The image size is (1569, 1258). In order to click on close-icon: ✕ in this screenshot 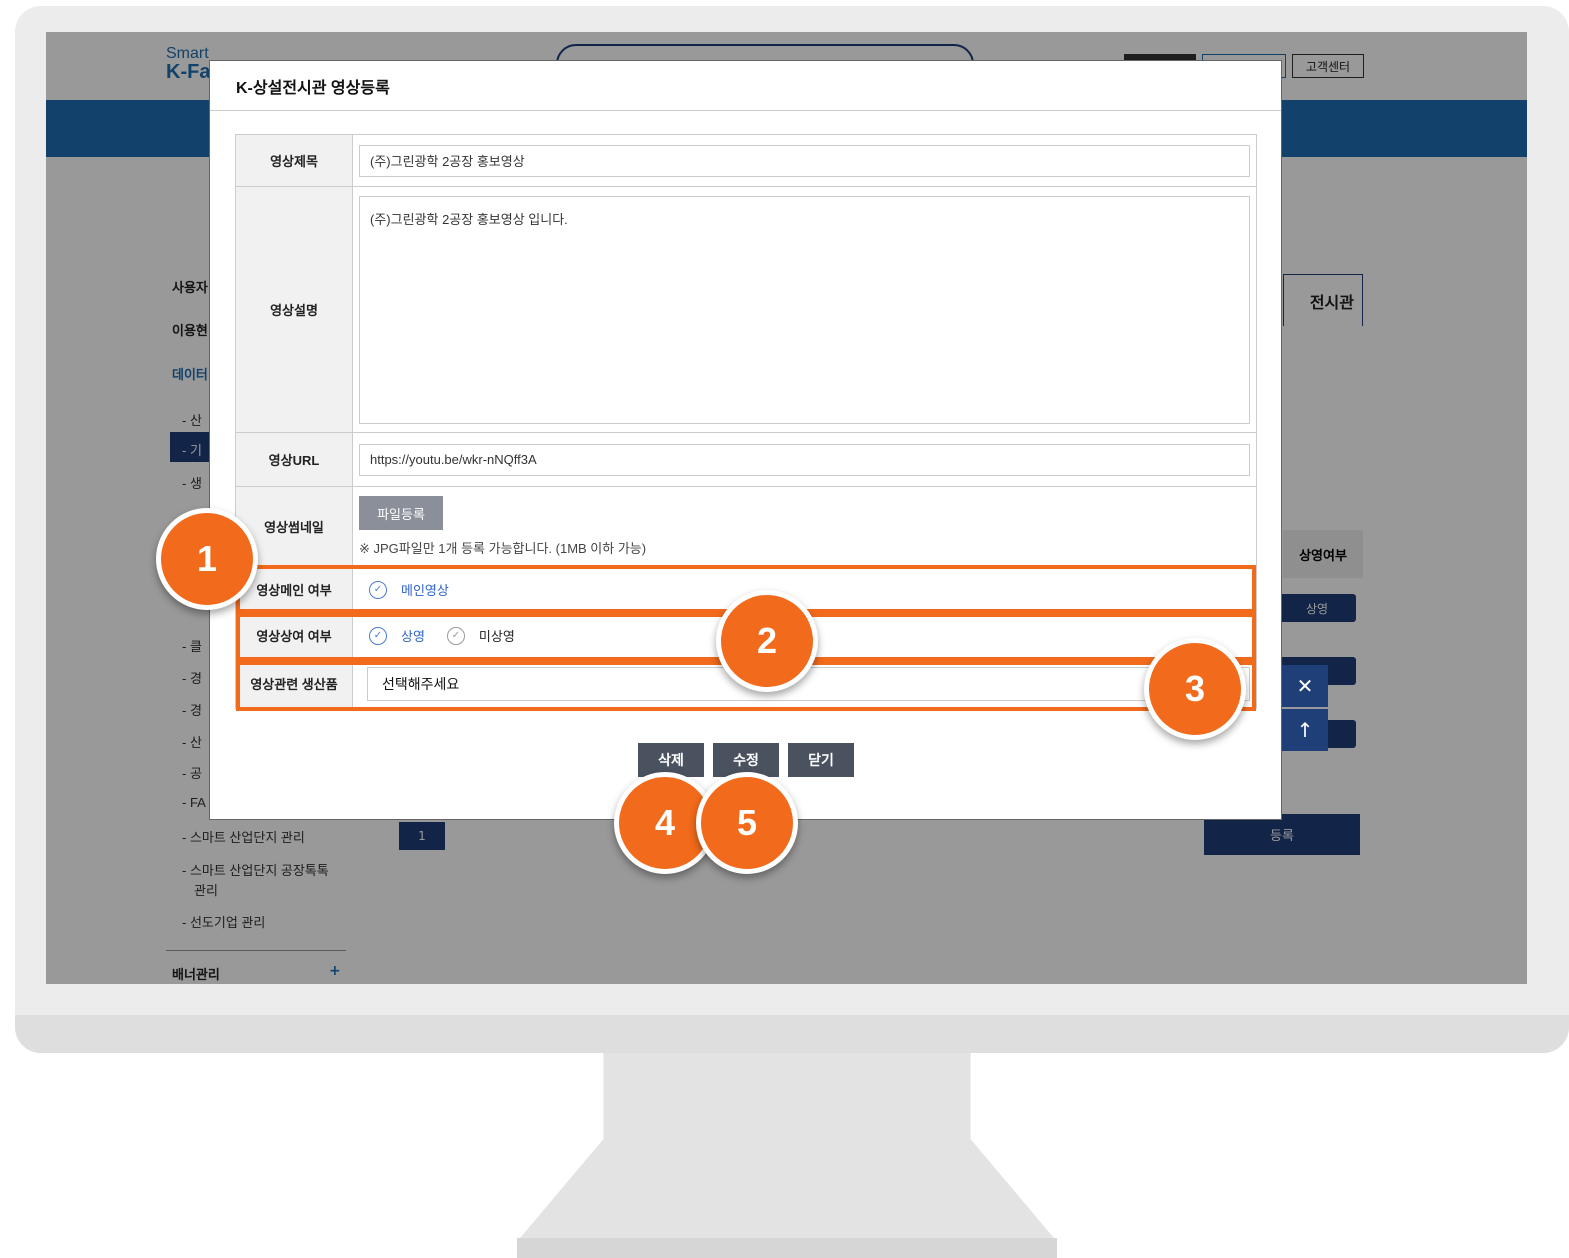, I will do `click(1305, 686)`.